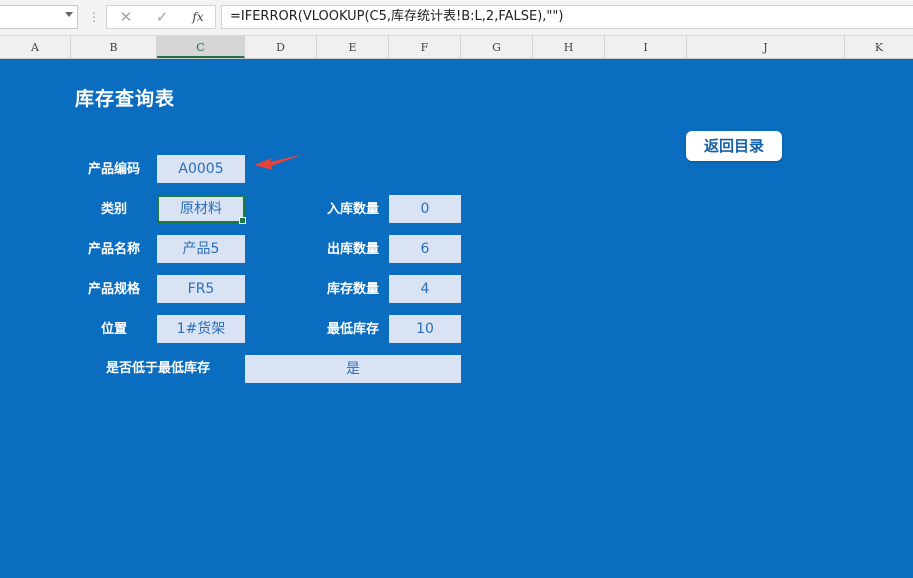 The width and height of the screenshot is (913, 578). What do you see at coordinates (425, 47) in the screenshot?
I see `column-header-f: F` at bounding box center [425, 47].